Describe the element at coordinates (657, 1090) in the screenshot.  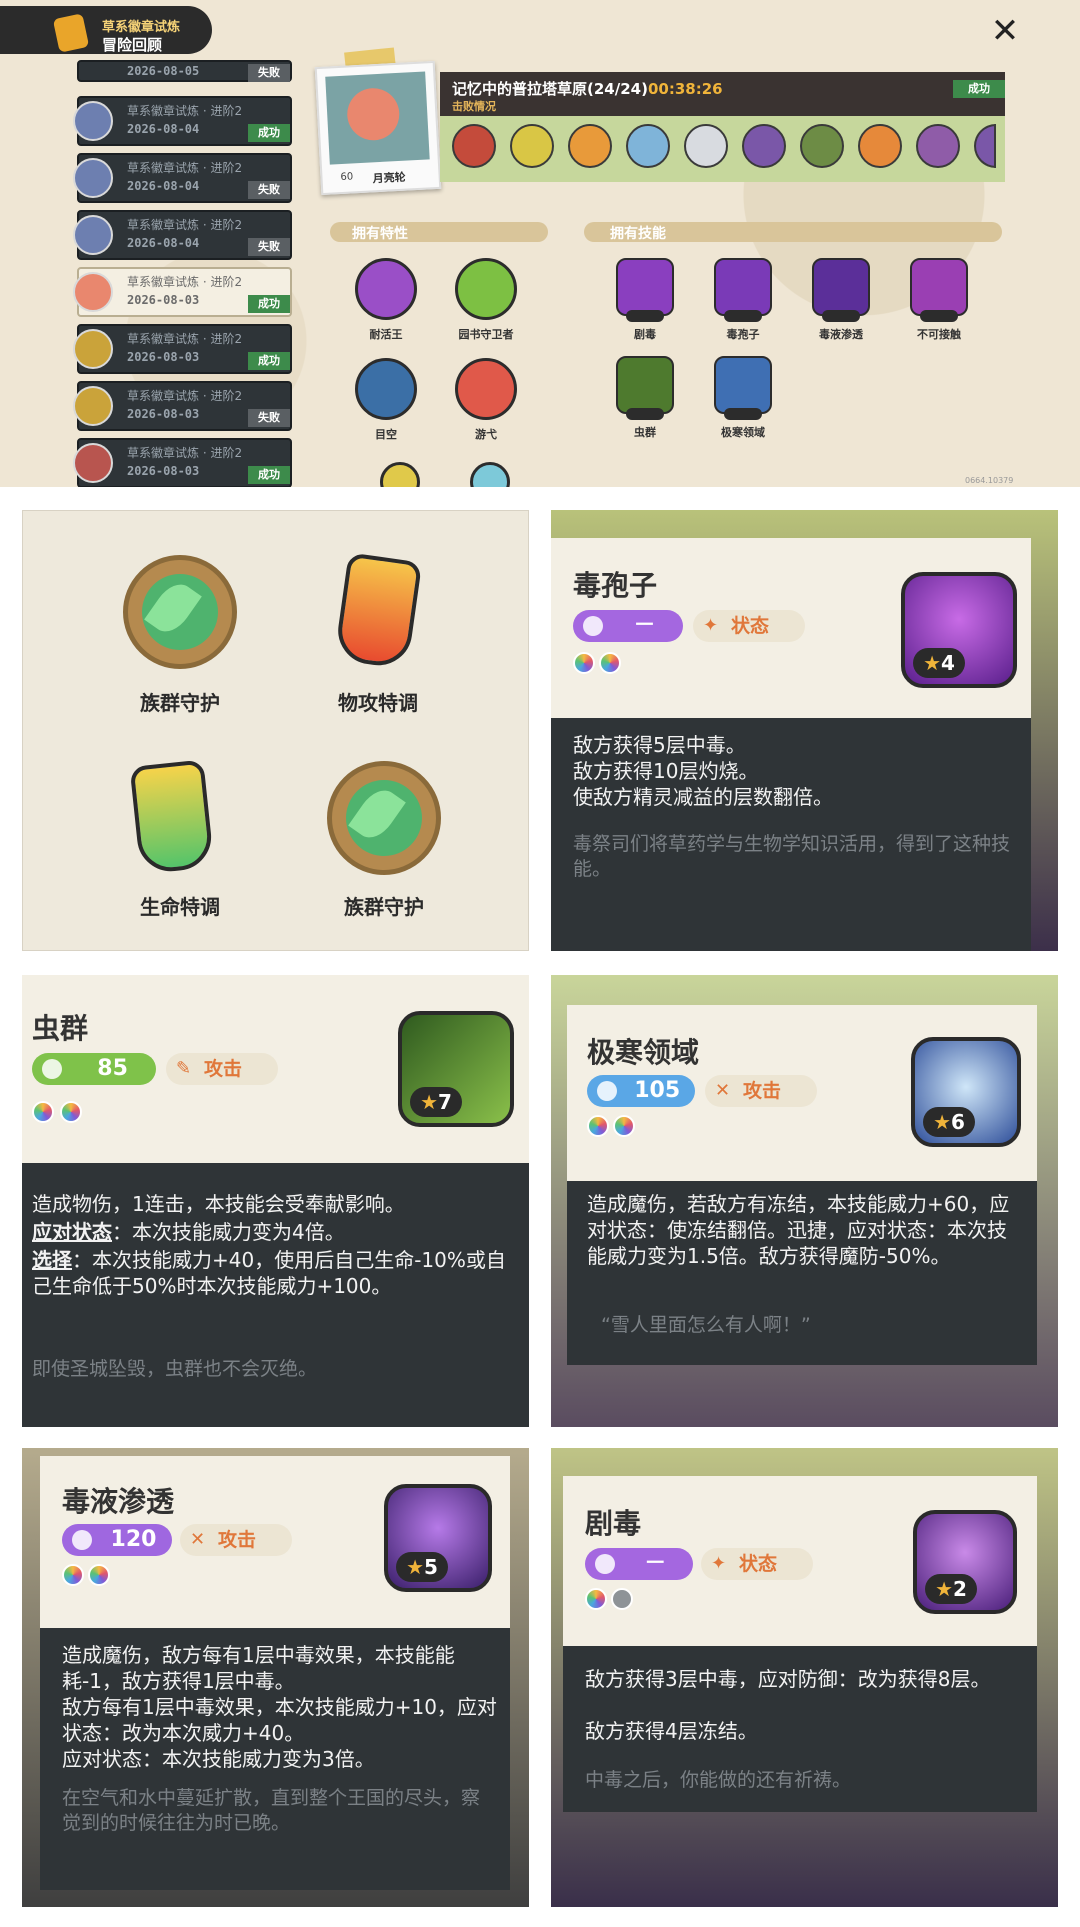
I see `skill-power: 105` at that location.